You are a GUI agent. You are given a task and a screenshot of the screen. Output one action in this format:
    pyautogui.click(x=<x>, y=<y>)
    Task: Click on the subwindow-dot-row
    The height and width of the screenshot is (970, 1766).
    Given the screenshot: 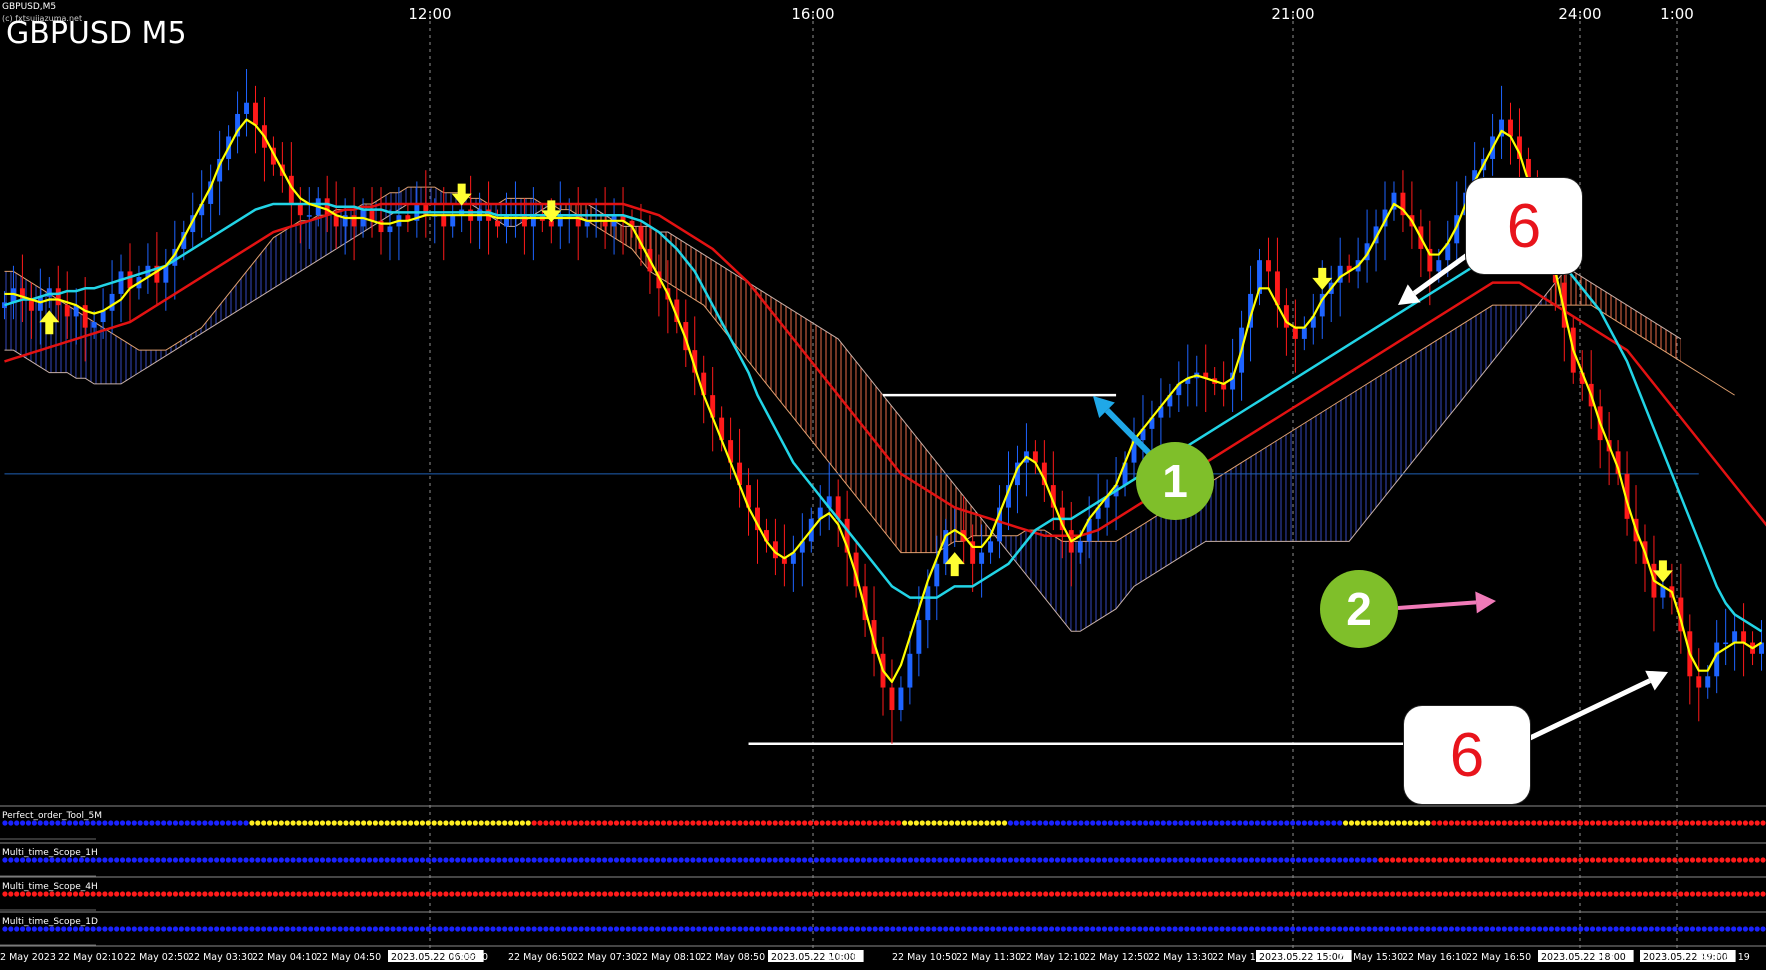 What is the action you would take?
    pyautogui.click(x=884, y=860)
    